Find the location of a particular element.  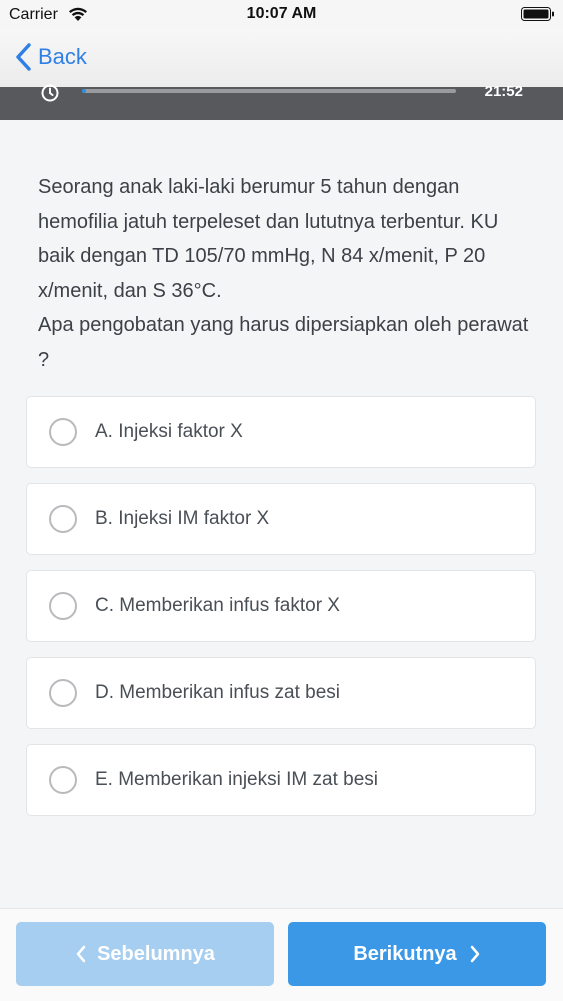

navigation-bar: Back is located at coordinates (281, 58).